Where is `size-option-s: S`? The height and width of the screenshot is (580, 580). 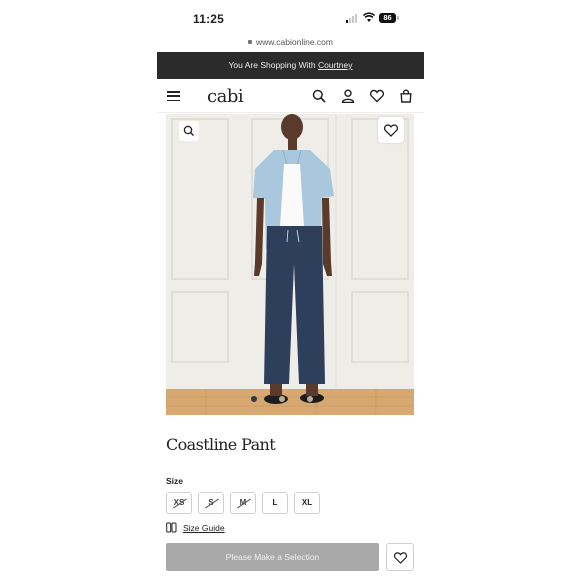
size-option-s: S is located at coordinates (211, 503).